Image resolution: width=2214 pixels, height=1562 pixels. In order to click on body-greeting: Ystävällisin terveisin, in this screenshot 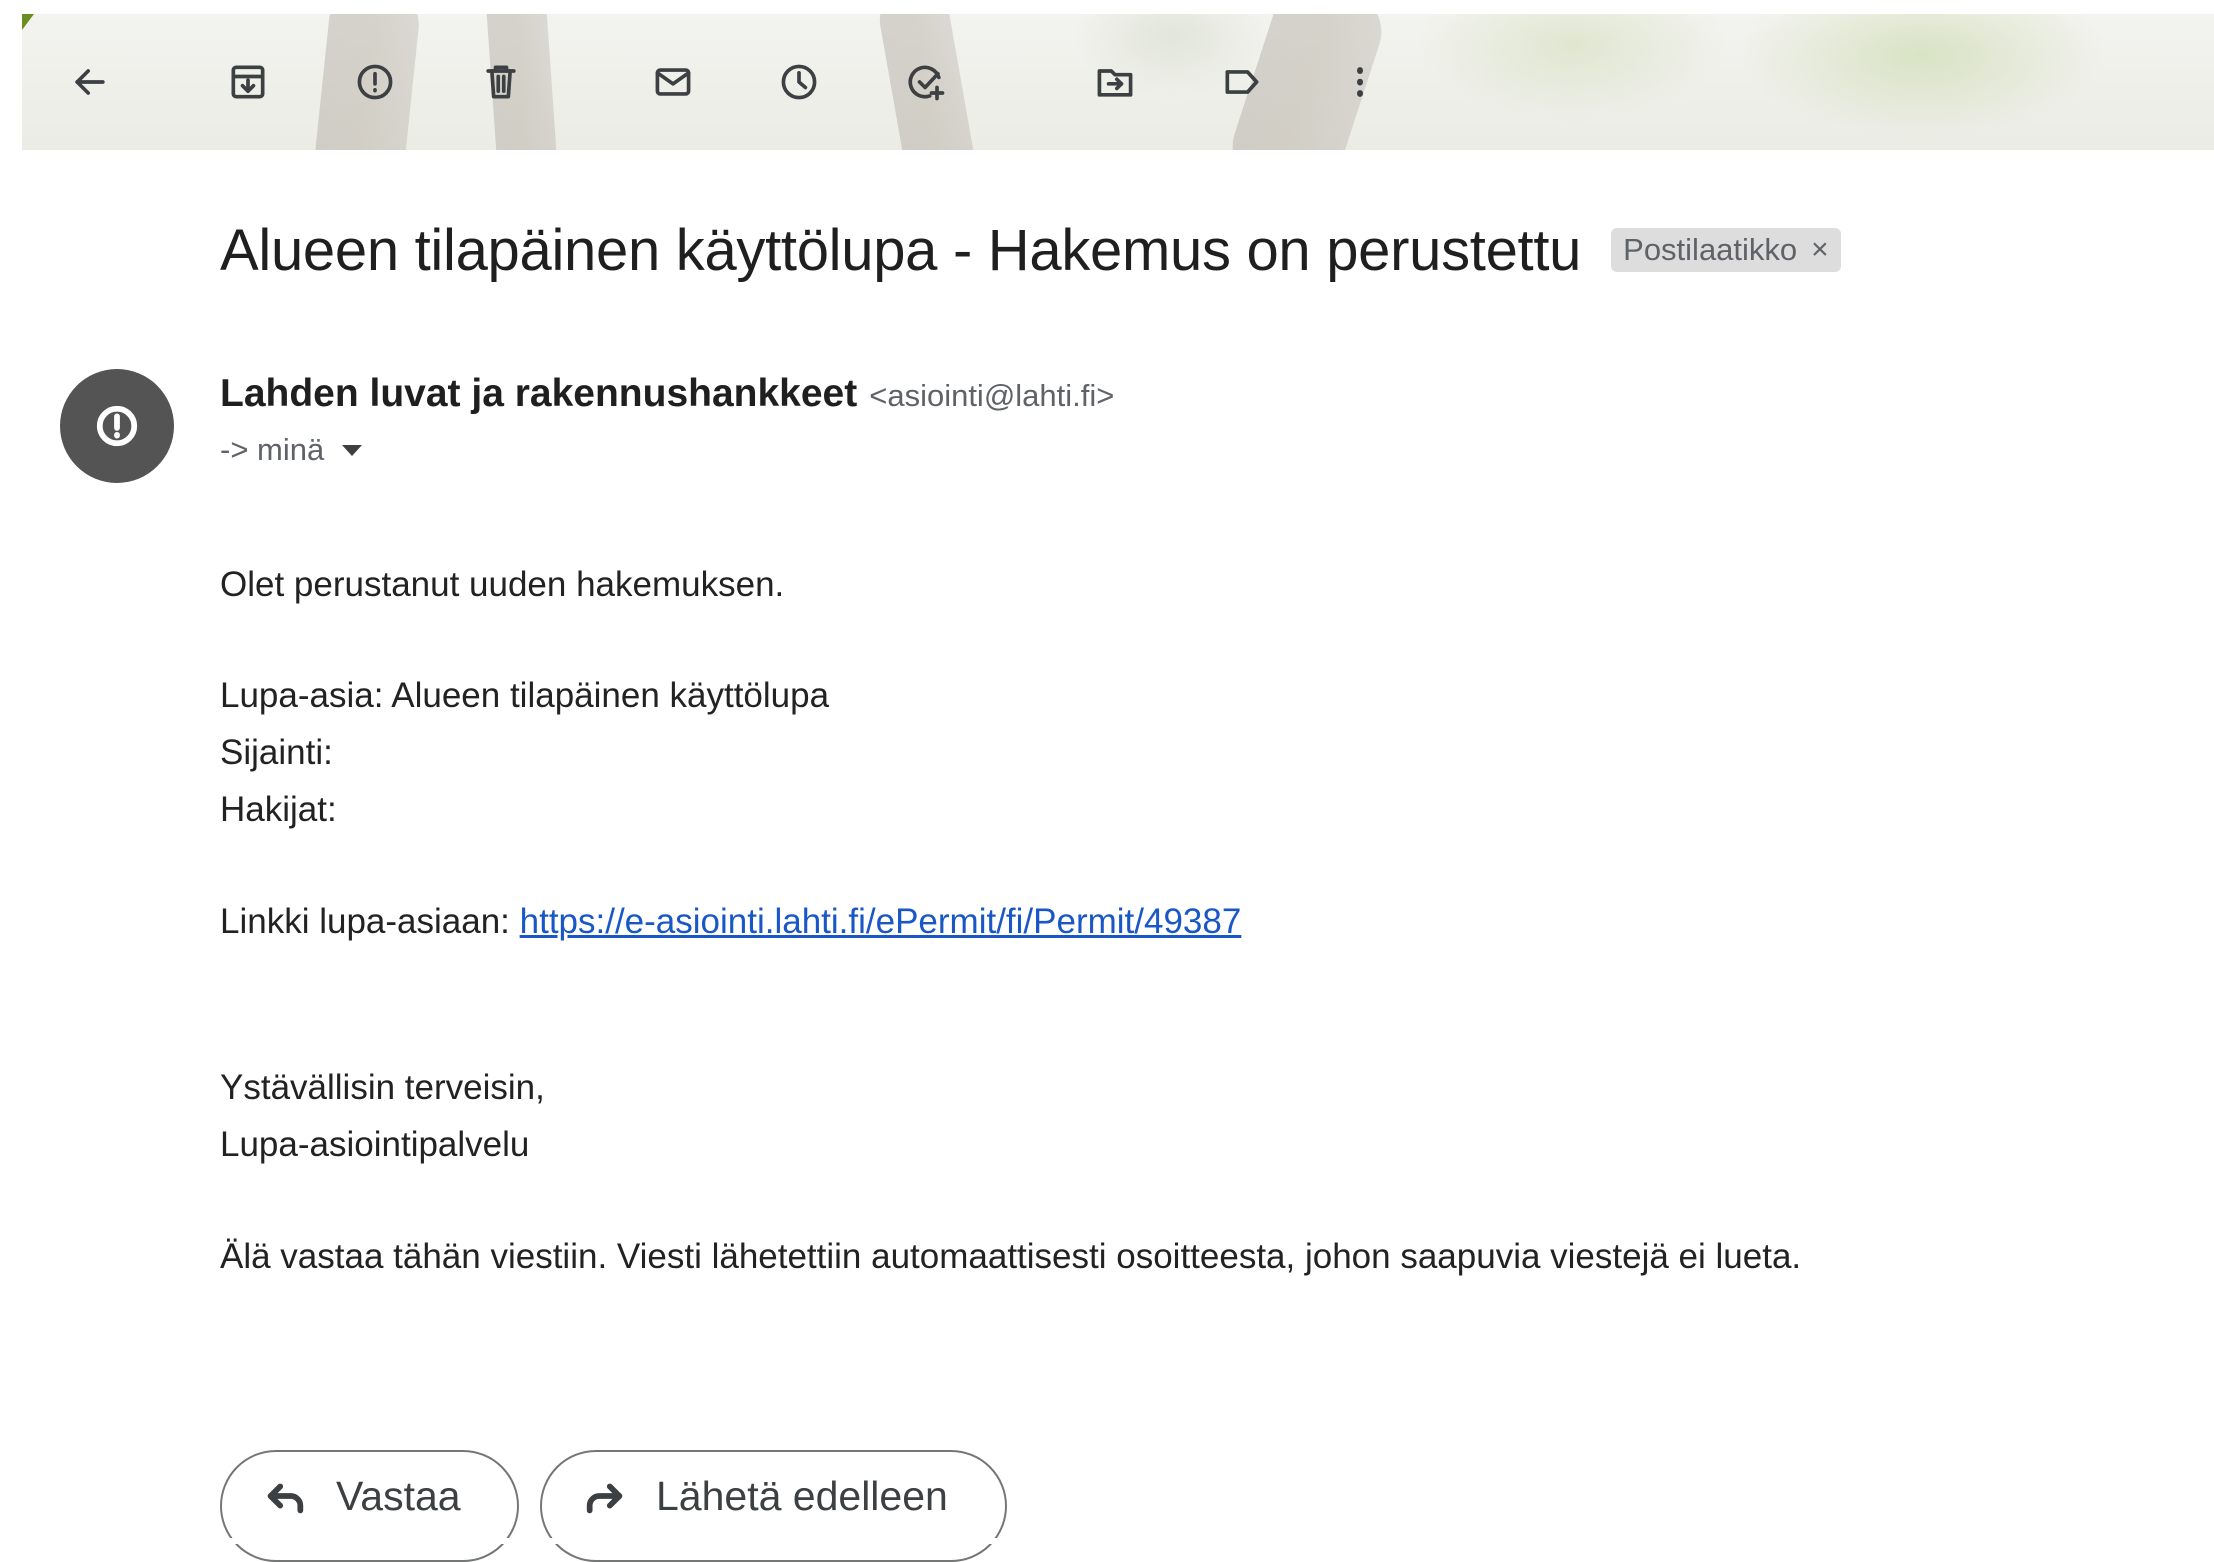, I will do `click(382, 1087)`.